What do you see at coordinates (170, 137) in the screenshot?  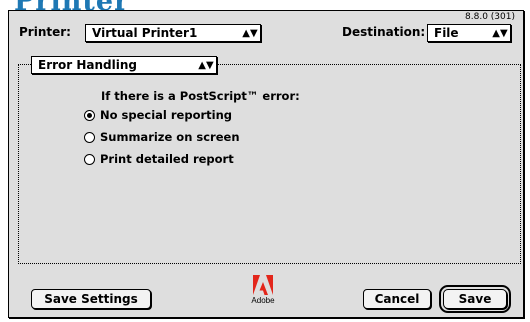 I see `radio-label: Summarize on screen` at bounding box center [170, 137].